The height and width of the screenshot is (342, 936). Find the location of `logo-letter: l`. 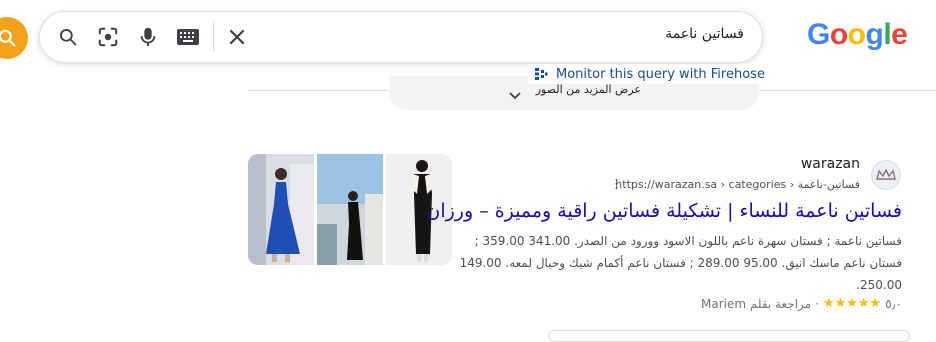

logo-letter: l is located at coordinates (887, 34).